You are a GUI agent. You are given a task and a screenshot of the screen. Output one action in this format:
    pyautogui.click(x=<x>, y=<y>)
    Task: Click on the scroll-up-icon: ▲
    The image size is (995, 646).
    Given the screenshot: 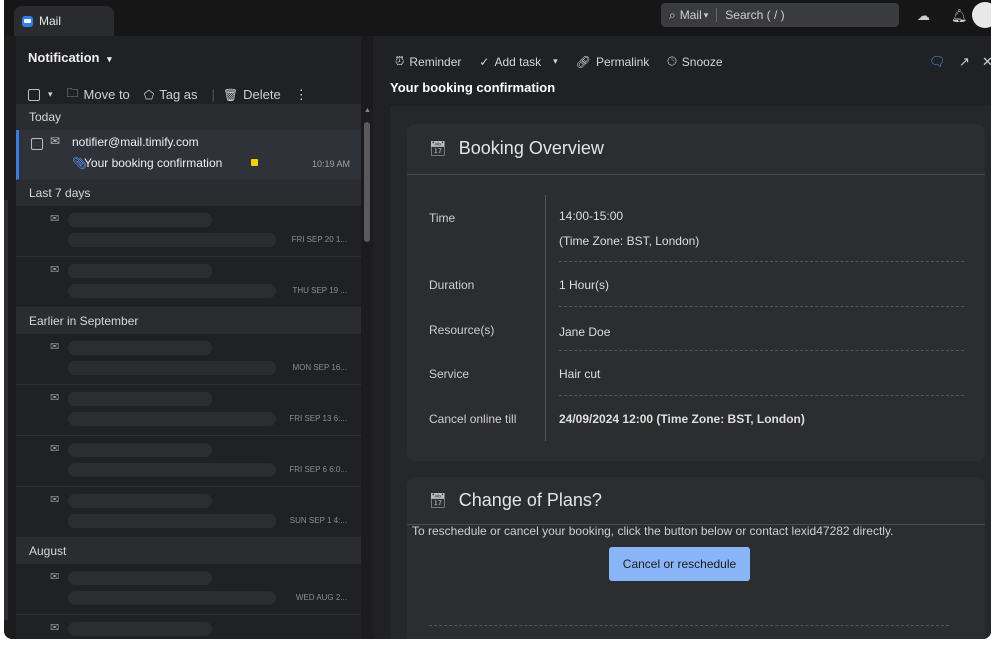 What is the action you would take?
    pyautogui.click(x=367, y=110)
    